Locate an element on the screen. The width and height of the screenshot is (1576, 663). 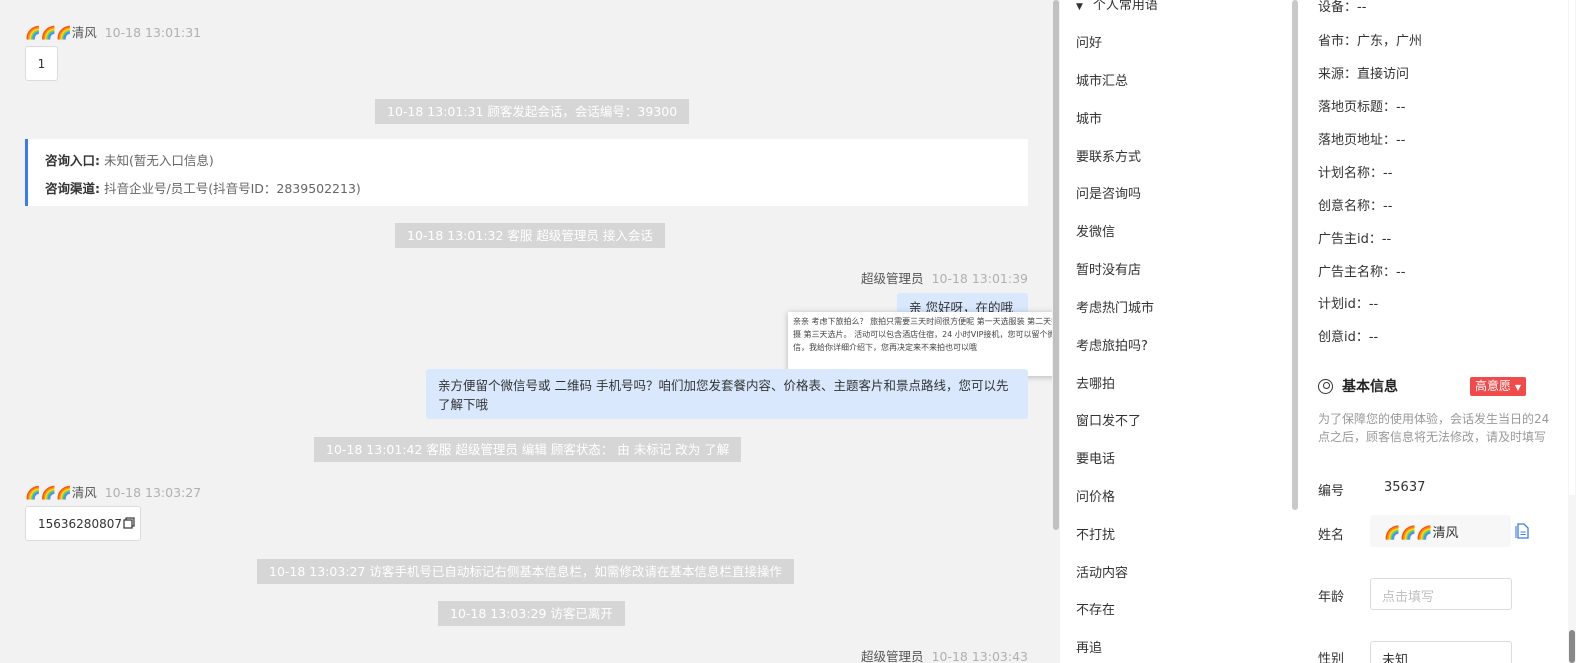
creative-name-info: 创意名称：-- is located at coordinates (1355, 206).